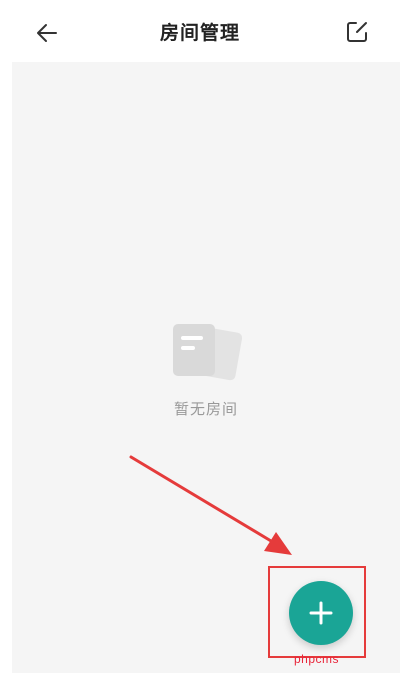 The height and width of the screenshot is (677, 400). I want to click on empty-document-icon, so click(208, 352).